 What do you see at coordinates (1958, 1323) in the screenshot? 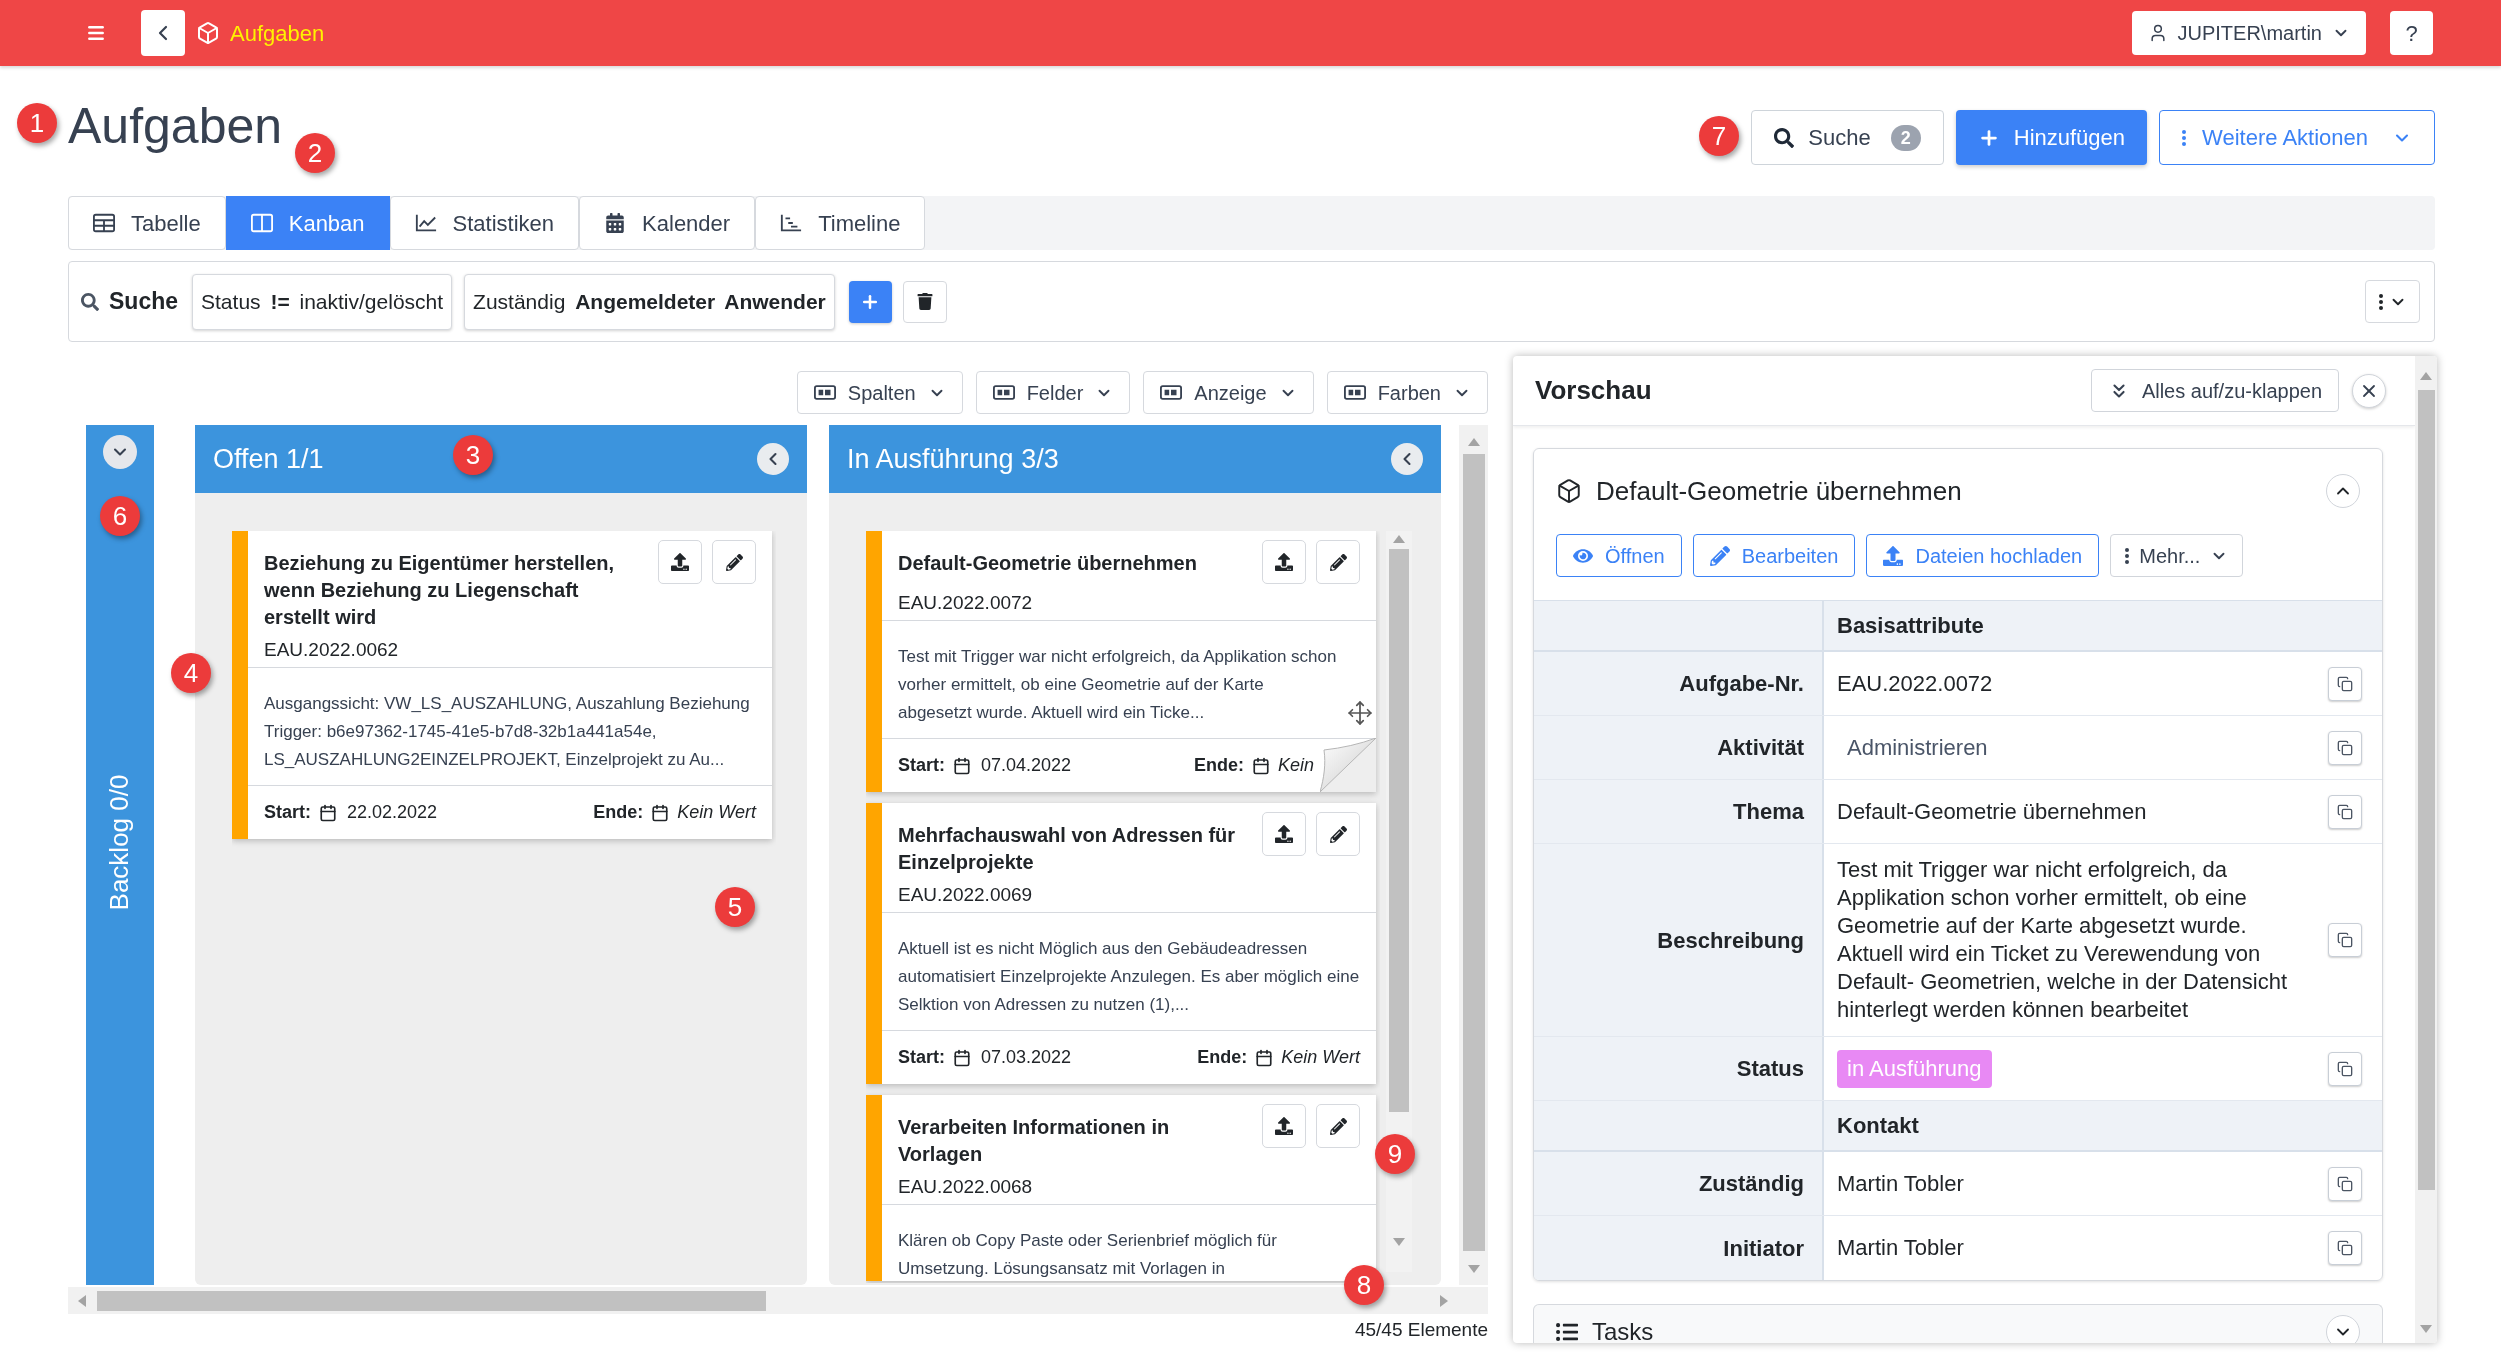
I see `tasks-section: Tasks` at bounding box center [1958, 1323].